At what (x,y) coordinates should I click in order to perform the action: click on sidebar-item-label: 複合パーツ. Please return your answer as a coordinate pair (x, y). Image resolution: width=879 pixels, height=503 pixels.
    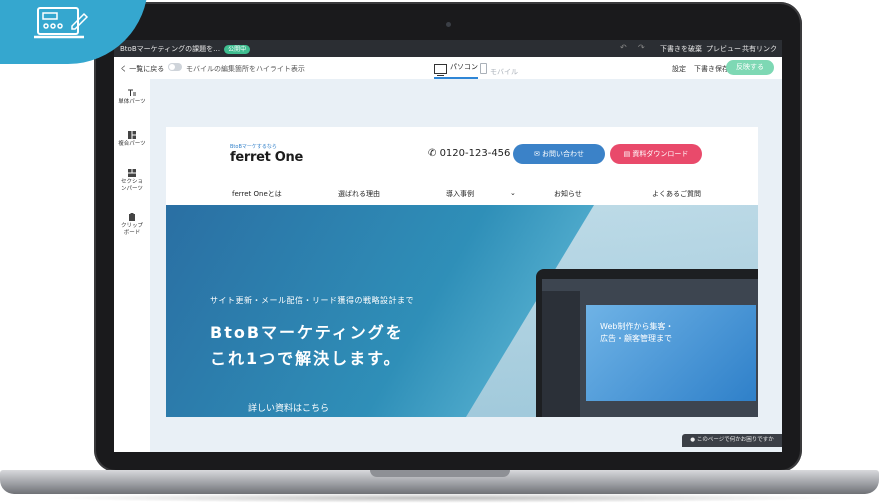
    Looking at the image, I should click on (132, 144).